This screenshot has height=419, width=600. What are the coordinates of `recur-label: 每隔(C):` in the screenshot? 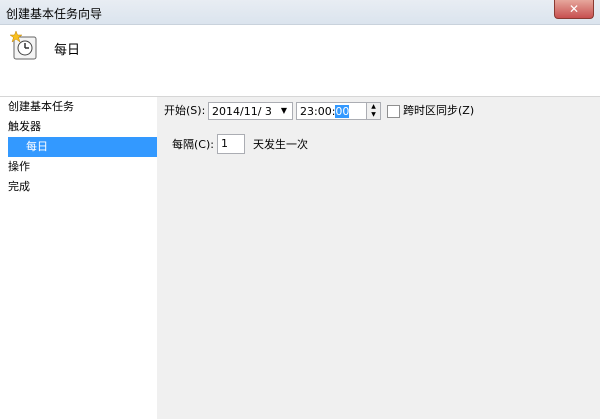 It's located at (193, 144).